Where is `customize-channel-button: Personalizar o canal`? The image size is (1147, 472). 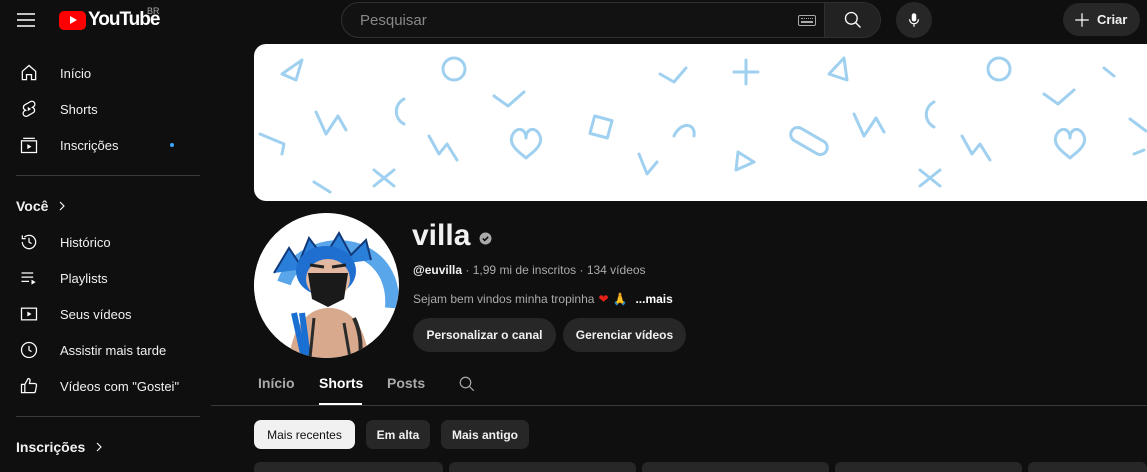 customize-channel-button: Personalizar o canal is located at coordinates (484, 335).